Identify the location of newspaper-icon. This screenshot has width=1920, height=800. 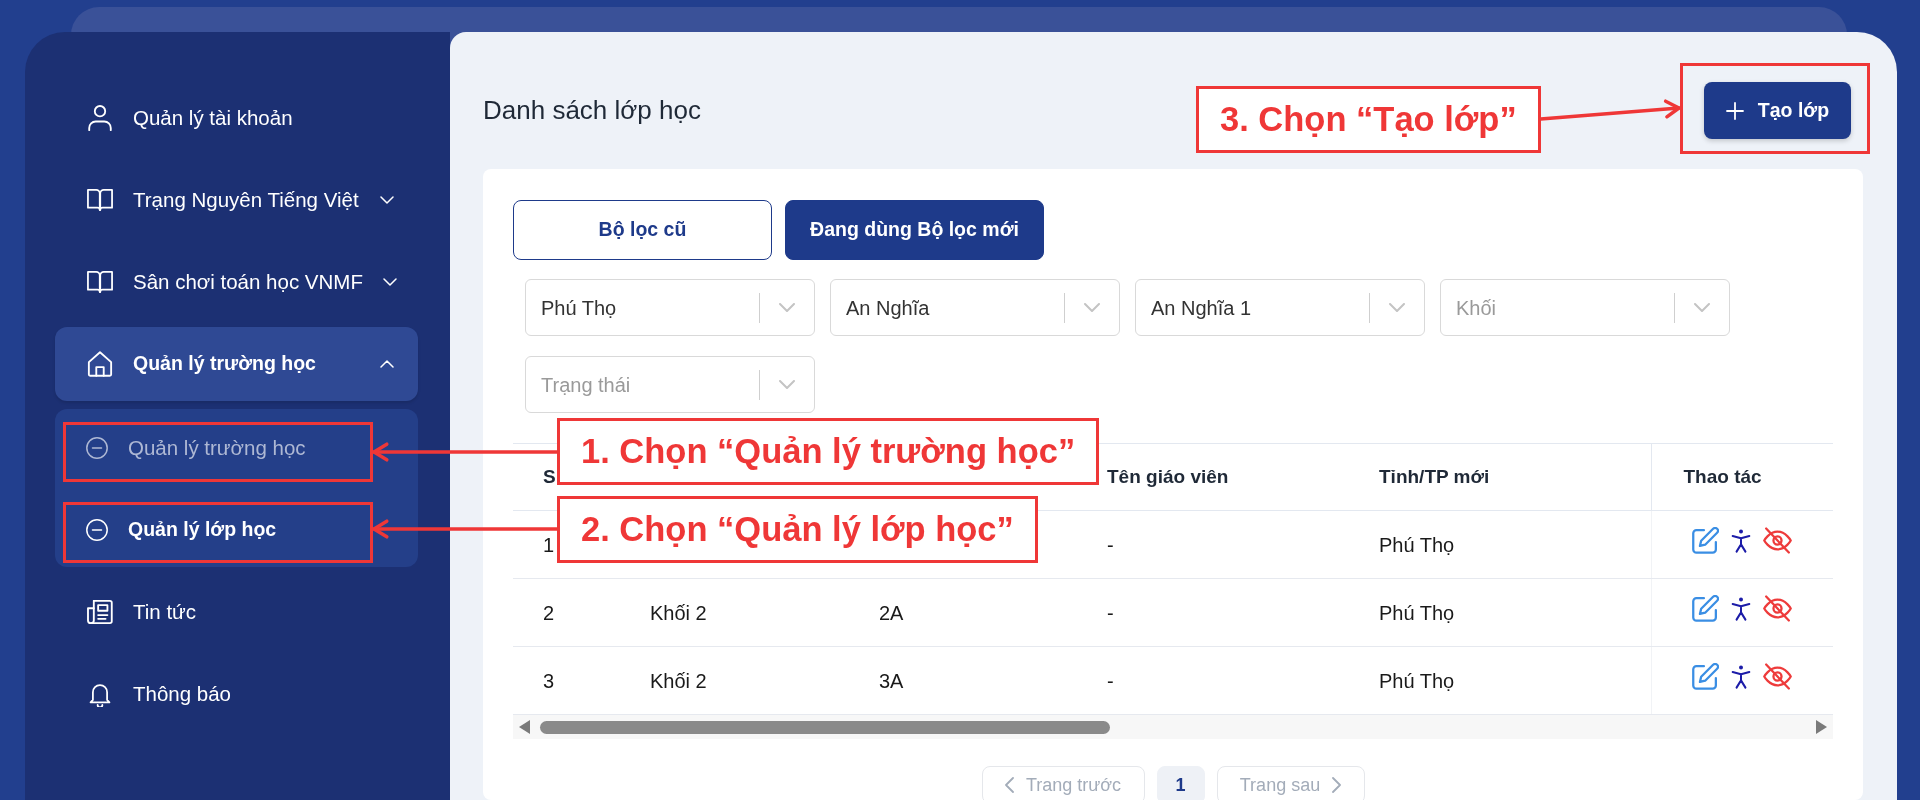
(100, 612).